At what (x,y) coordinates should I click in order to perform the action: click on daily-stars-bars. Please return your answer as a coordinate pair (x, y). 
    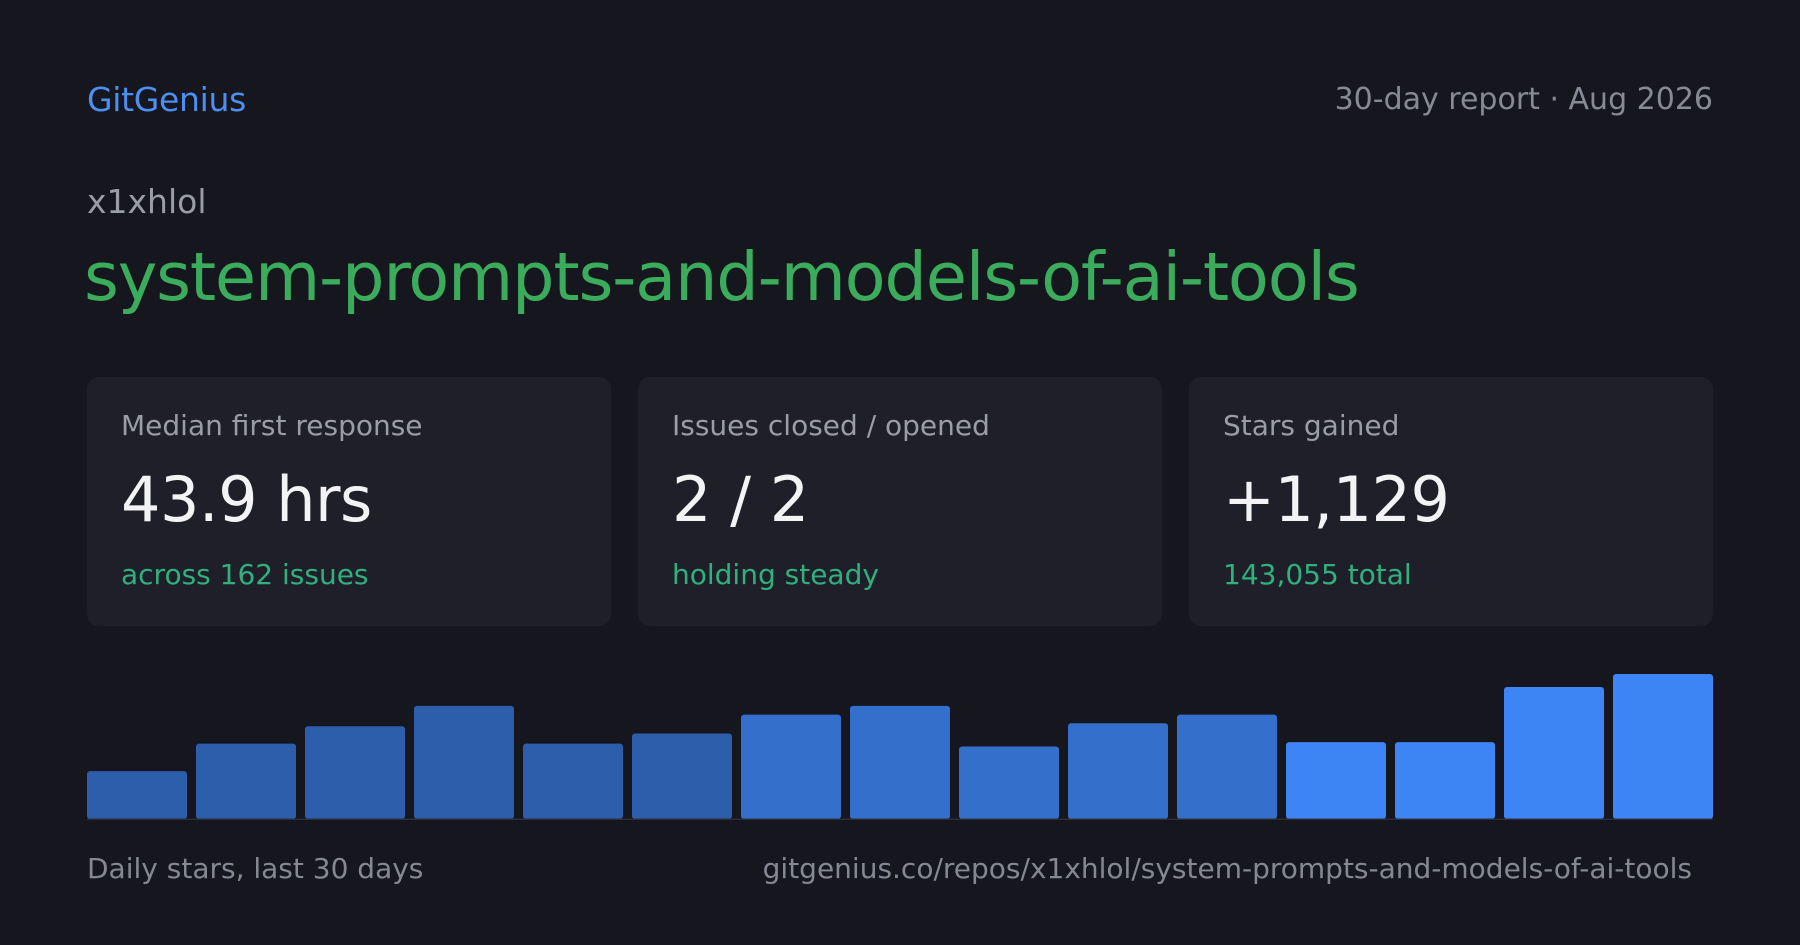
    Looking at the image, I should click on (900, 747).